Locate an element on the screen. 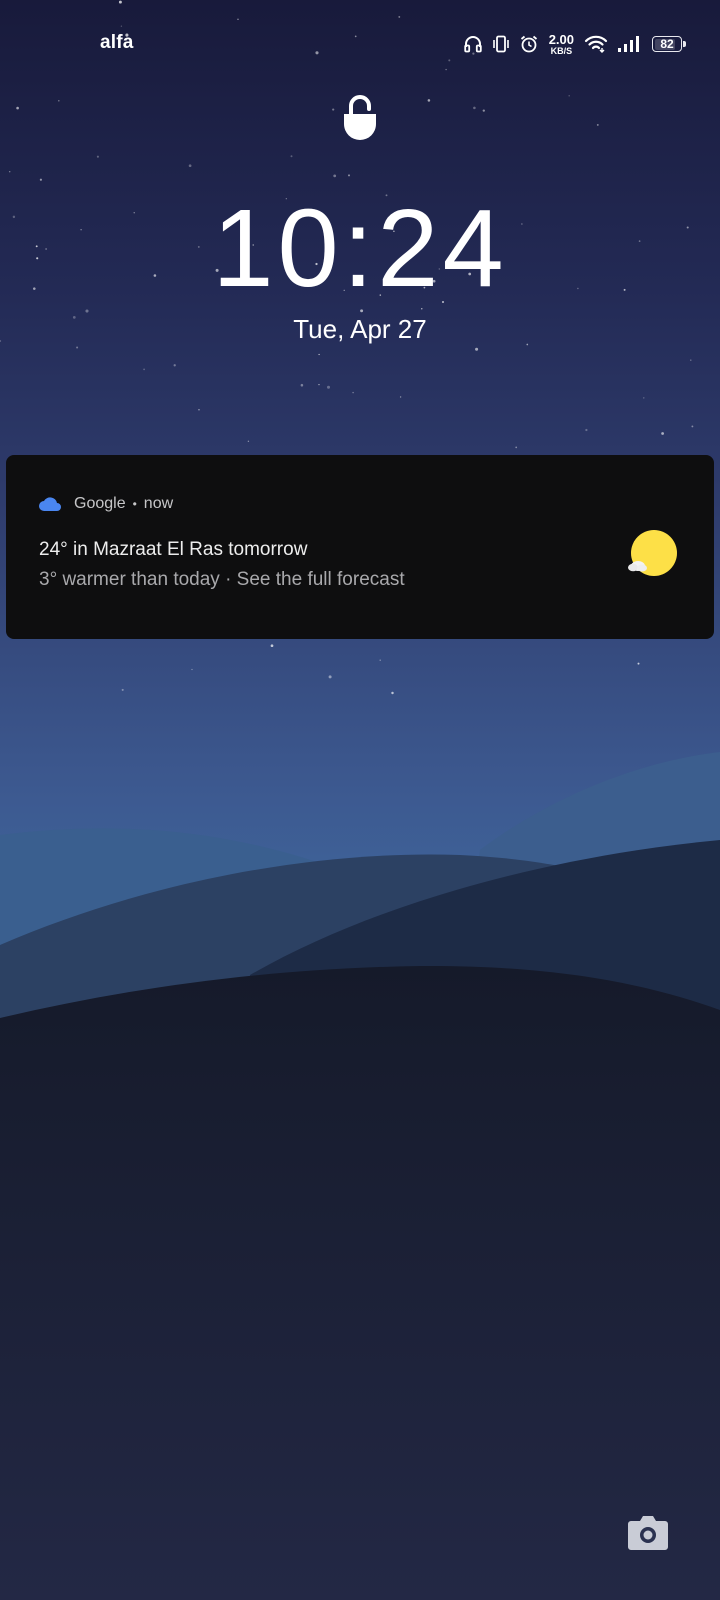 The width and height of the screenshot is (720, 1600). lockscreen-clock: 10:24 is located at coordinates (360, 248).